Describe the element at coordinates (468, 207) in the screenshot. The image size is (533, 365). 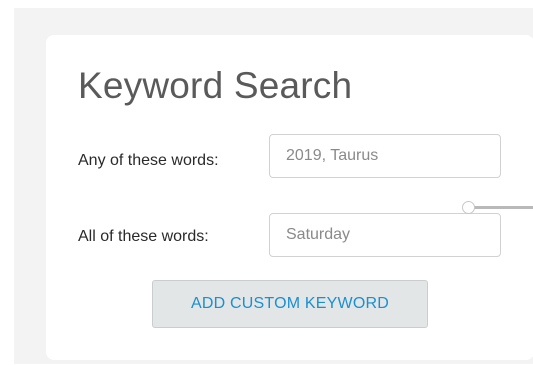
I see `connector-handle-icon` at that location.